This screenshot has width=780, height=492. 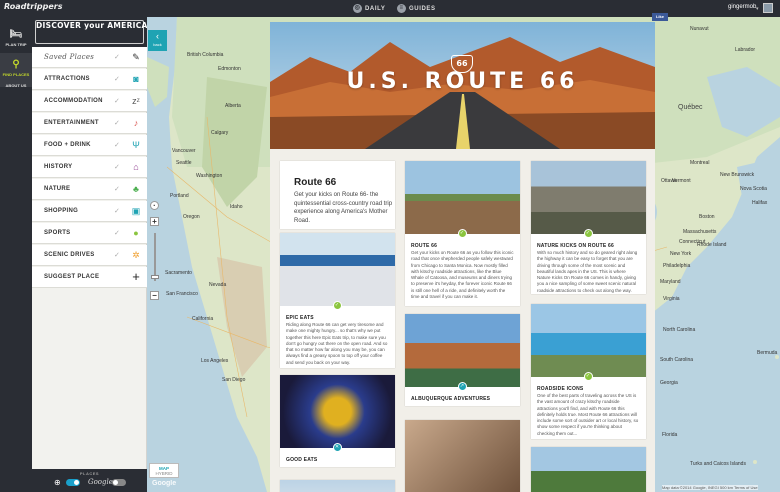 I want to click on app-logo: Roadtrippers, so click(x=33, y=6).